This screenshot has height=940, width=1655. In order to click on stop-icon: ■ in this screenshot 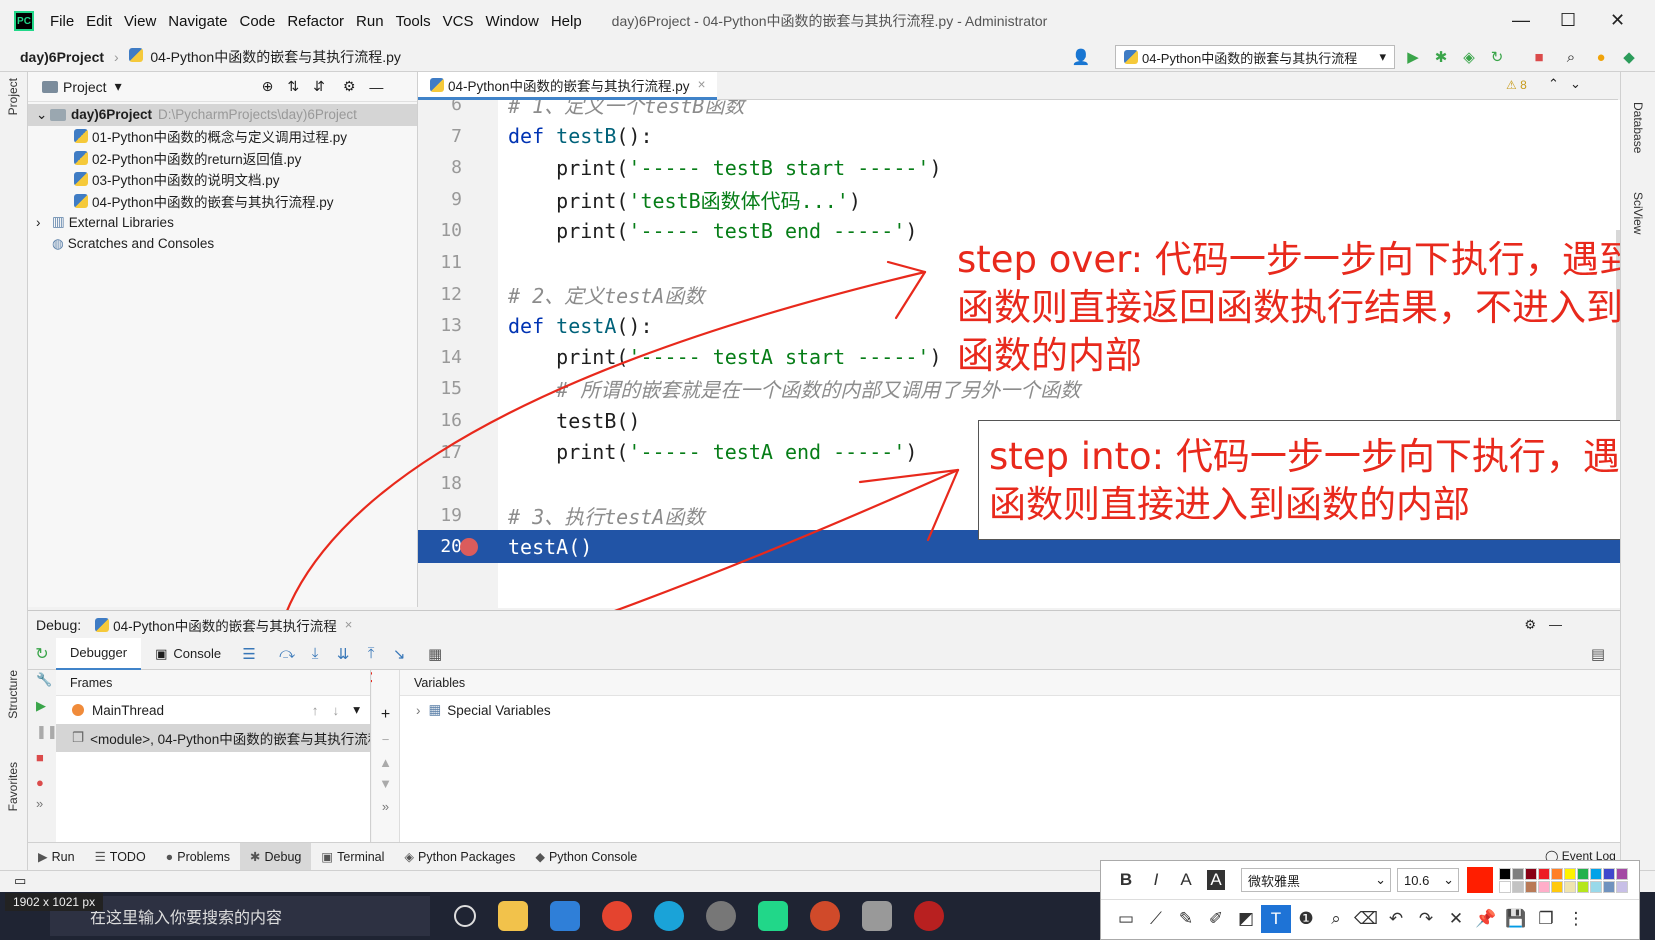, I will do `click(46, 757)`.